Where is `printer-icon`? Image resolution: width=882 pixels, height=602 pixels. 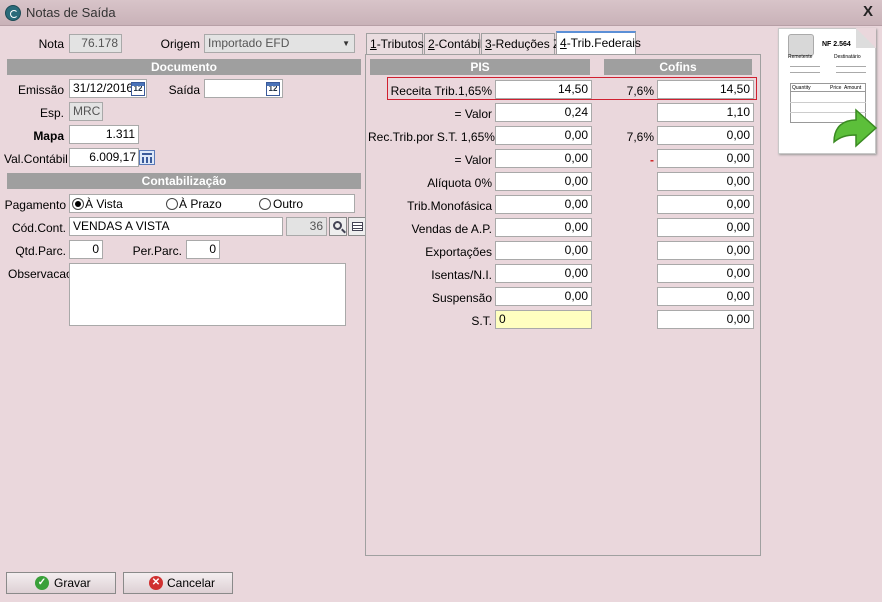 printer-icon is located at coordinates (801, 45).